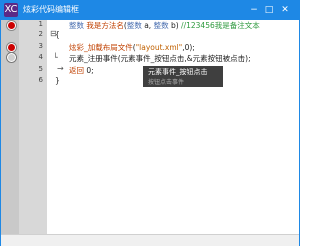  Describe the element at coordinates (76, 70) in the screenshot. I see `keyword: 返回` at that location.